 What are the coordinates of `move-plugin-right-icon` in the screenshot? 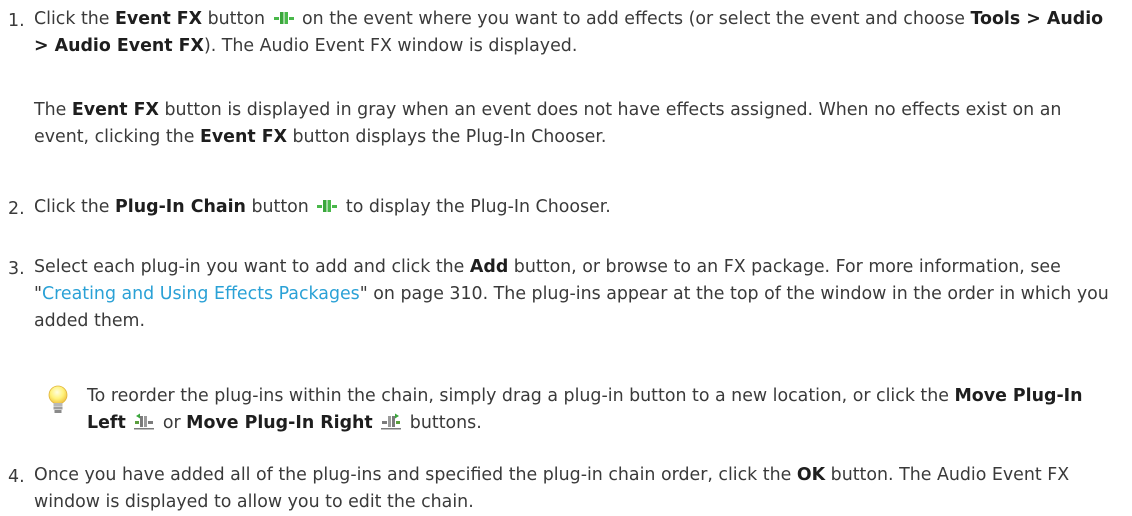 It's located at (391, 421).